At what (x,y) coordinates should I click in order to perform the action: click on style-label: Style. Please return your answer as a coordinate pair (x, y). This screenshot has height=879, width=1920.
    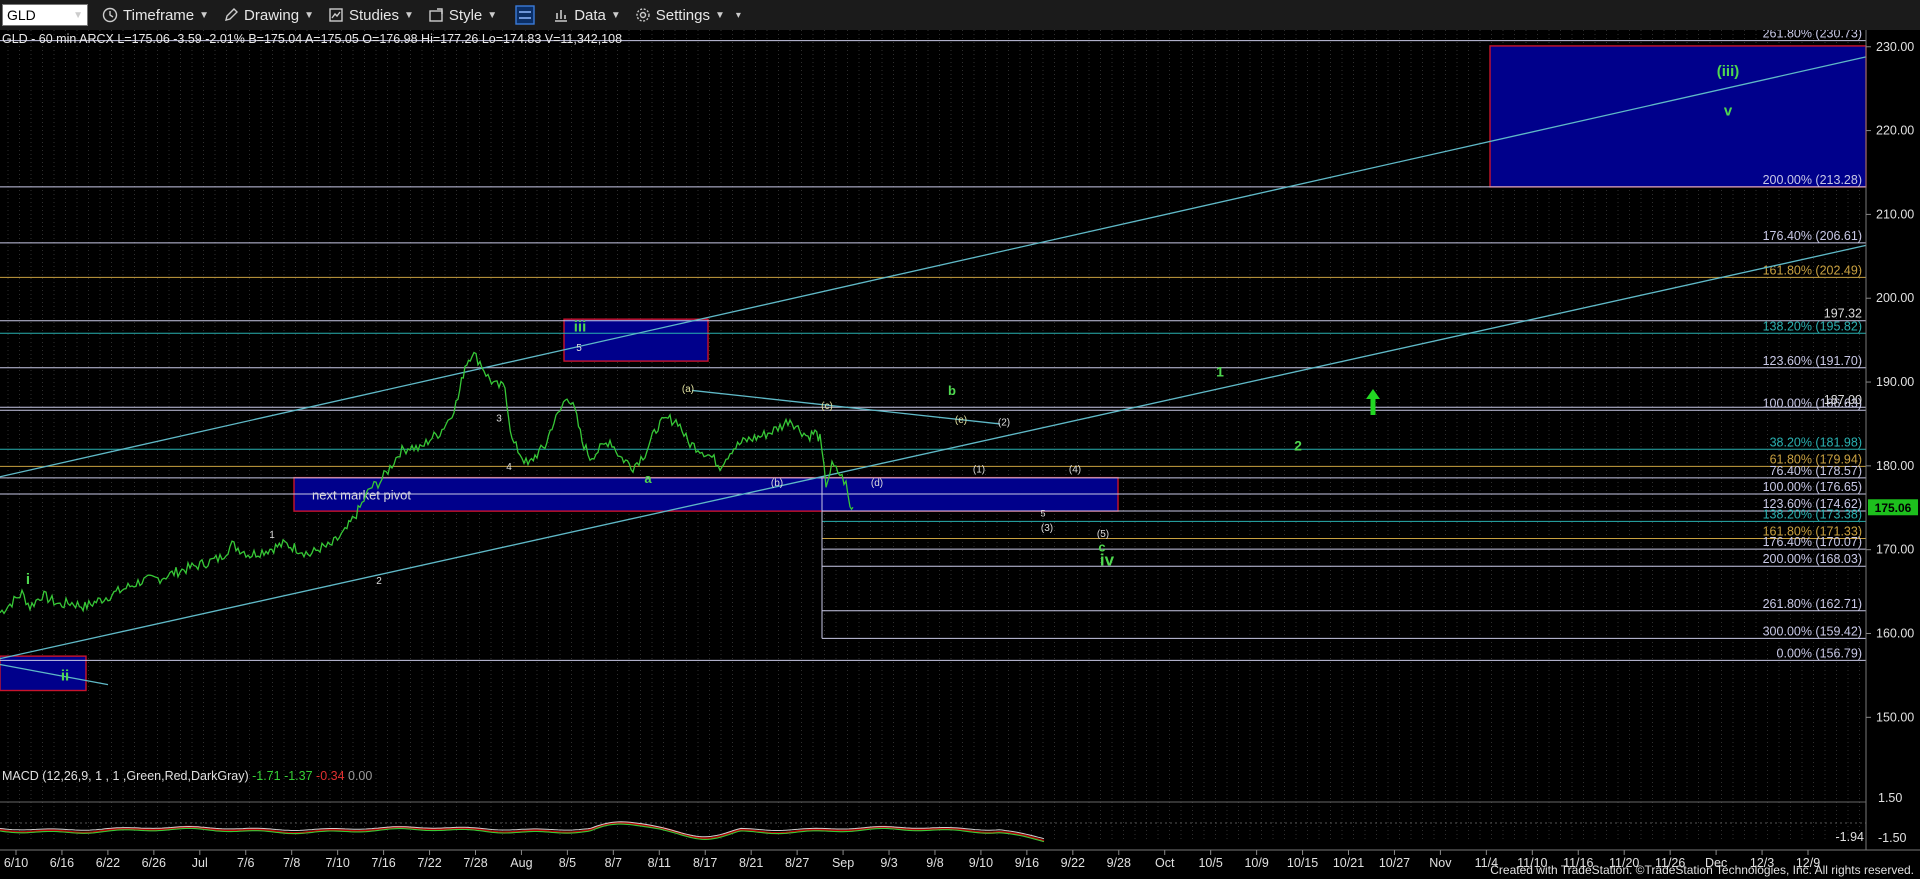
    Looking at the image, I should click on (465, 15).